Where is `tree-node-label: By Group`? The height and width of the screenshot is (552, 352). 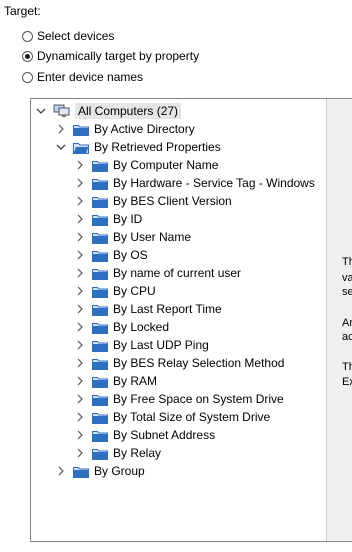 tree-node-label: By Group is located at coordinates (119, 471).